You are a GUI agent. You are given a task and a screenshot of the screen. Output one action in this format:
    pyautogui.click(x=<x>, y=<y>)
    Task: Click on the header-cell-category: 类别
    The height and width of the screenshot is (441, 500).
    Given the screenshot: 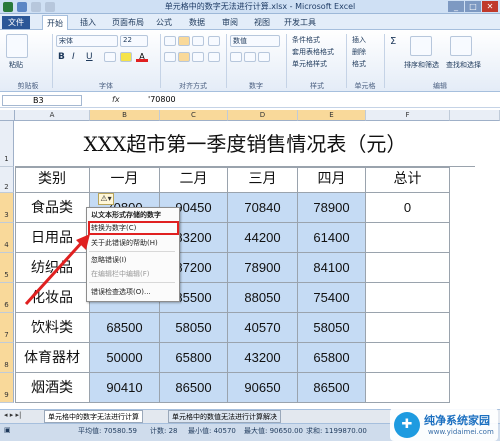 What is the action you would take?
    pyautogui.click(x=52, y=180)
    